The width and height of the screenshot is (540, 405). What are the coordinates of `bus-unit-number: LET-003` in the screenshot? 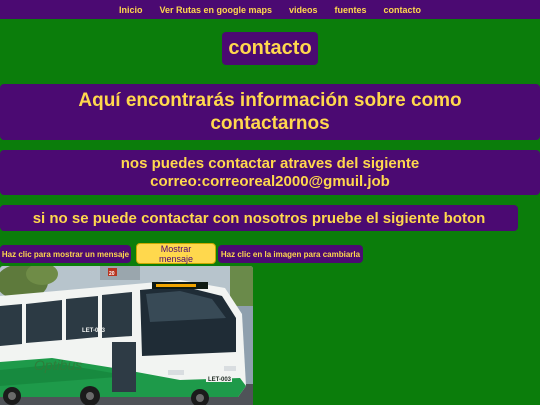 It's located at (94, 331).